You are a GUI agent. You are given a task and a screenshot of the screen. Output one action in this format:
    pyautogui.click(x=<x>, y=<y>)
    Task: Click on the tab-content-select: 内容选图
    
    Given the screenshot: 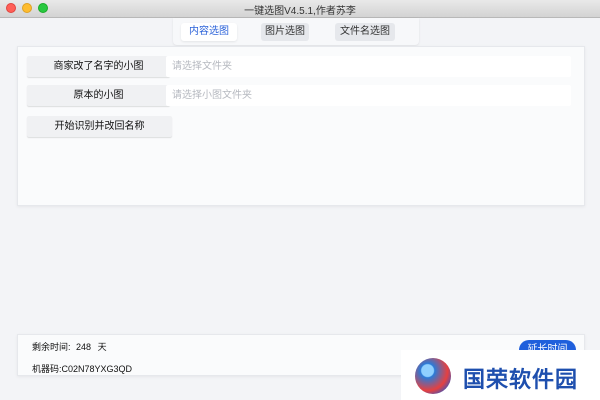 What is the action you would take?
    pyautogui.click(x=209, y=32)
    